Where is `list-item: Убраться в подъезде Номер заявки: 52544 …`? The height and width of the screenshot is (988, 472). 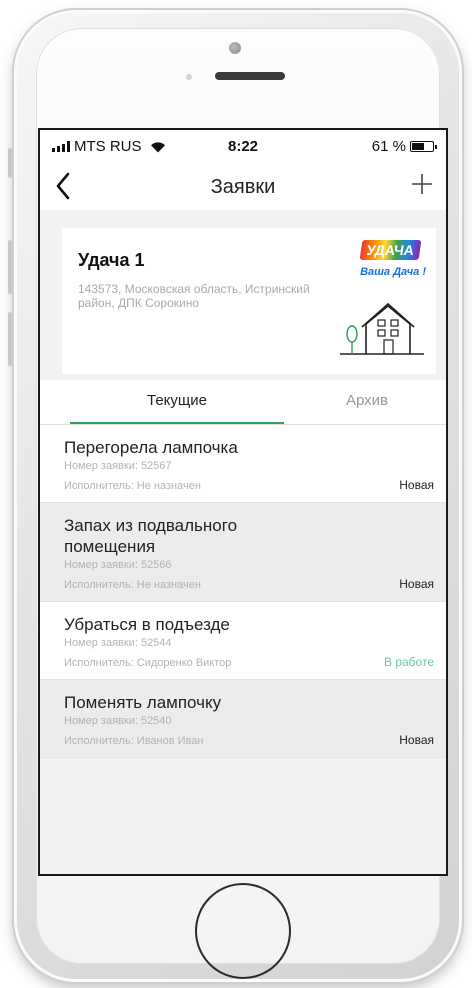
list-item: Убраться в подъезде Номер заявки: 52544 … is located at coordinates (243, 641).